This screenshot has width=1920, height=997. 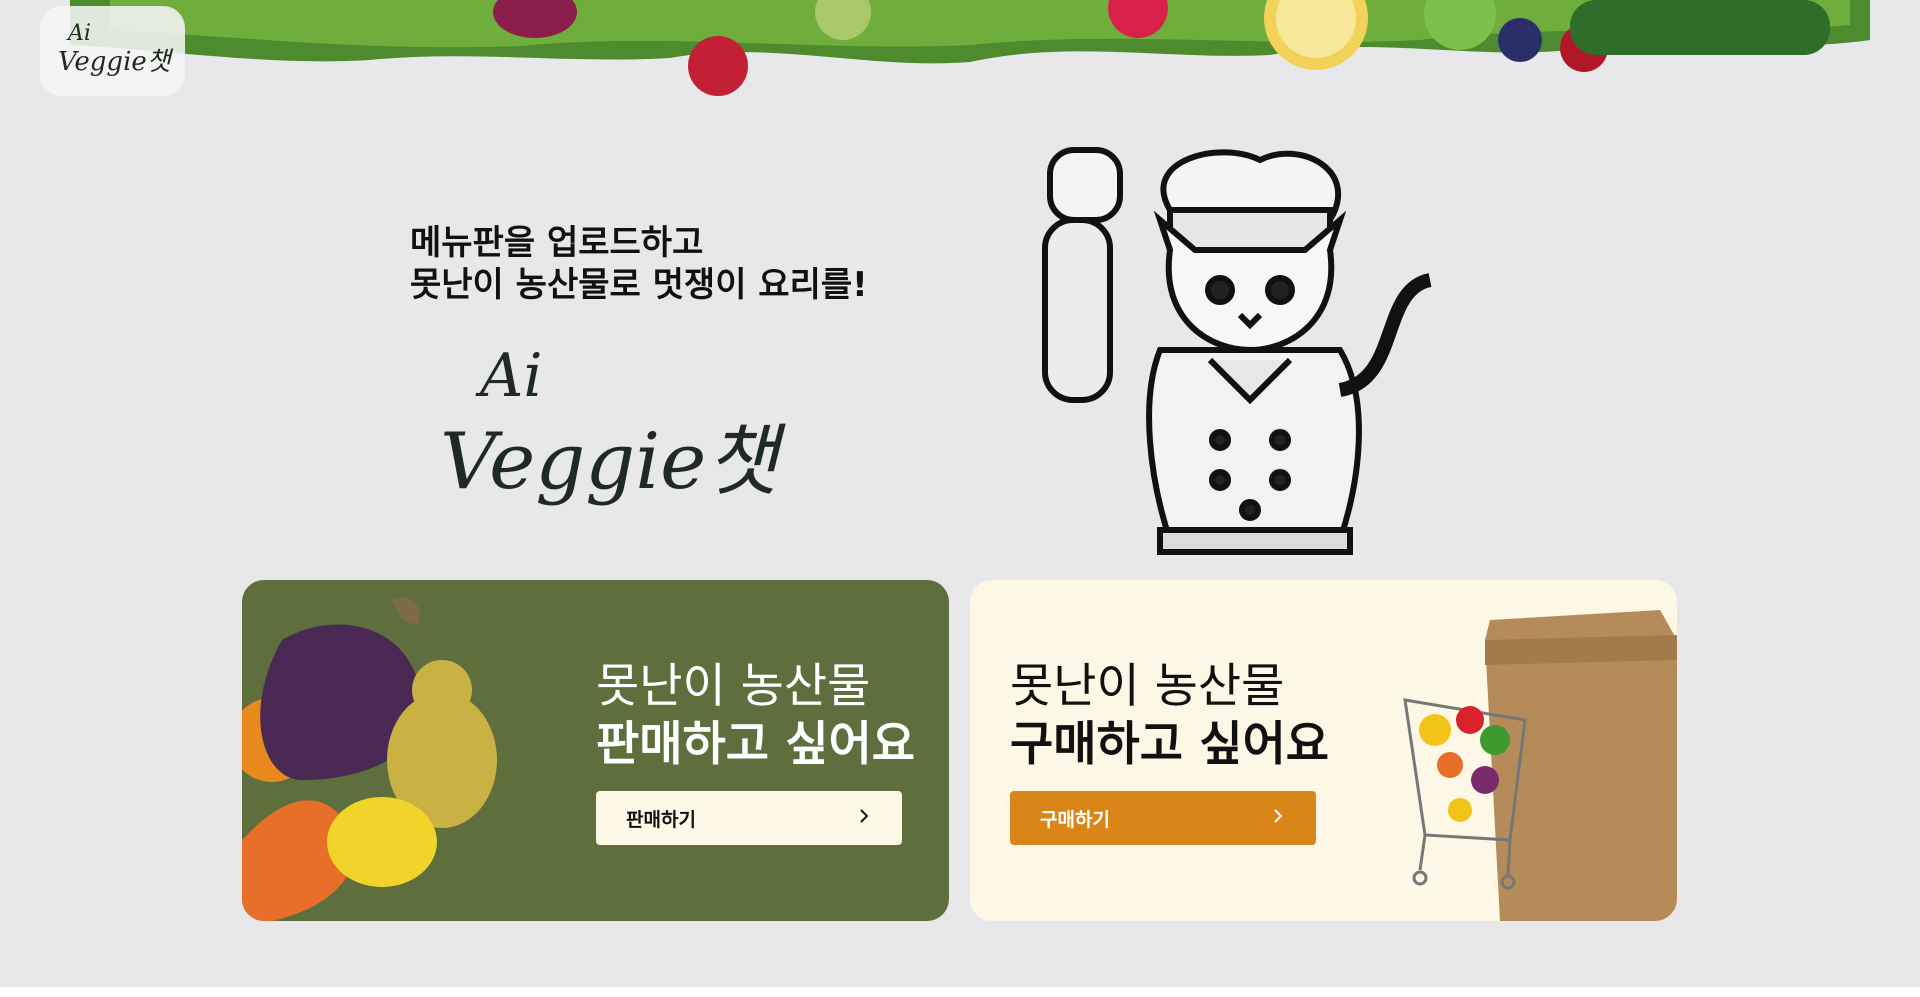 I want to click on page-footer-strip, so click(x=960, y=992).